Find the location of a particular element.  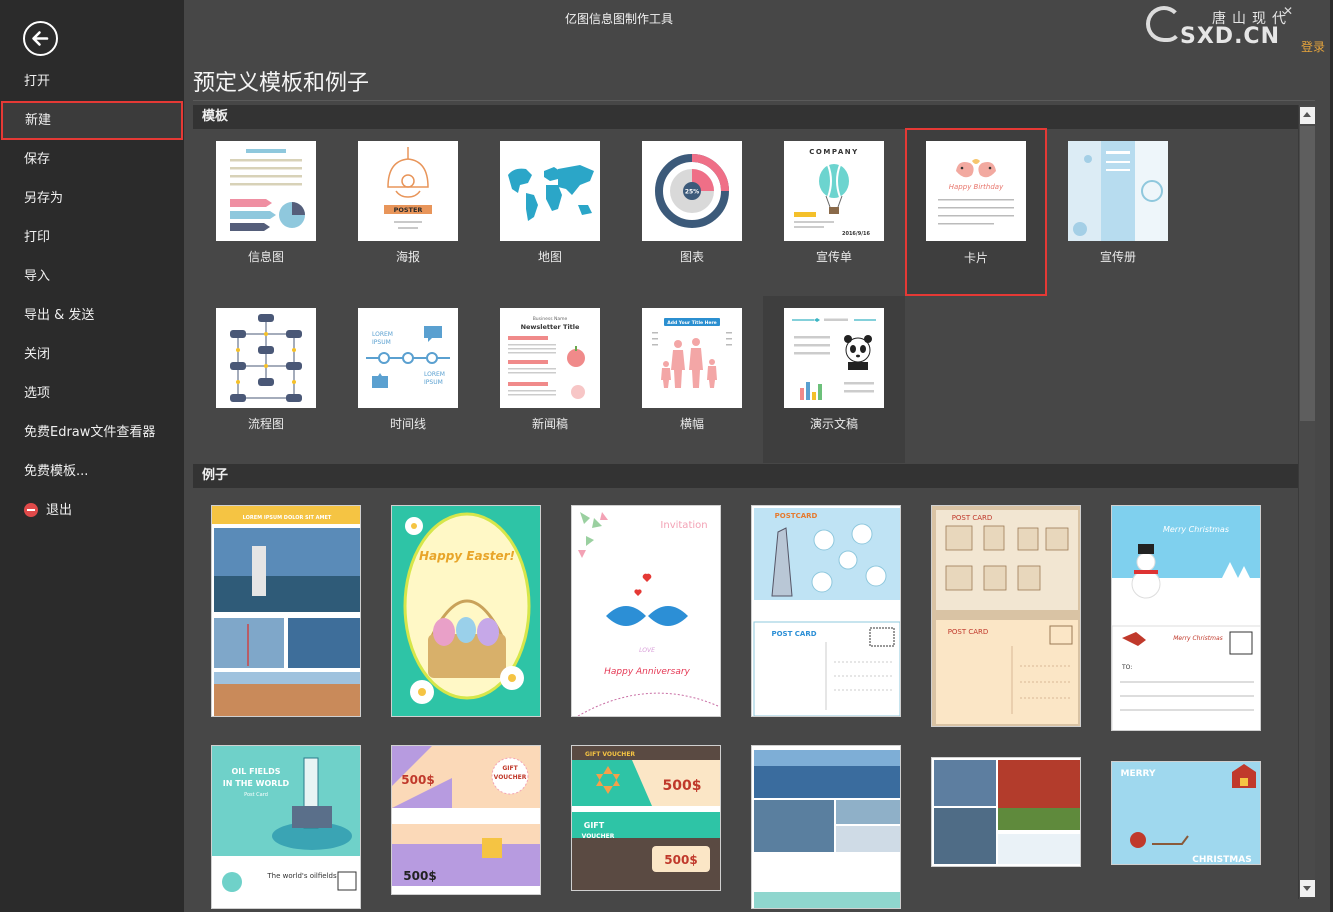

scroll-down-arrow-icon is located at coordinates (1307, 888).